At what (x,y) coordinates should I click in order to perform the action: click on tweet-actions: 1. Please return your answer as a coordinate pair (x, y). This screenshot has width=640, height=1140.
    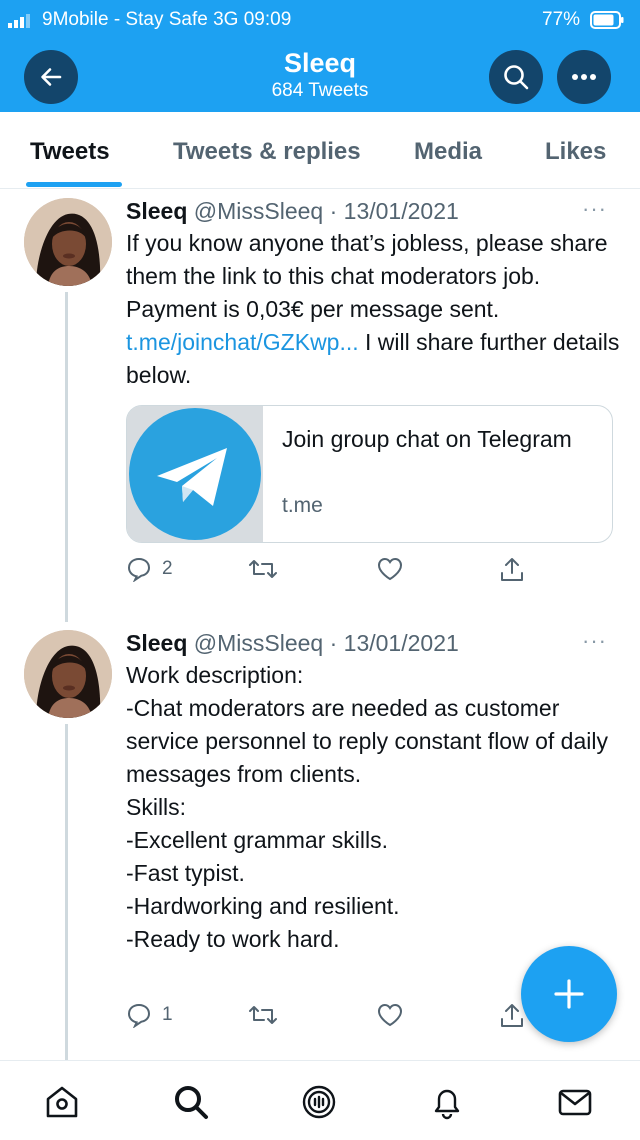
    Looking at the image, I should click on (336, 1019).